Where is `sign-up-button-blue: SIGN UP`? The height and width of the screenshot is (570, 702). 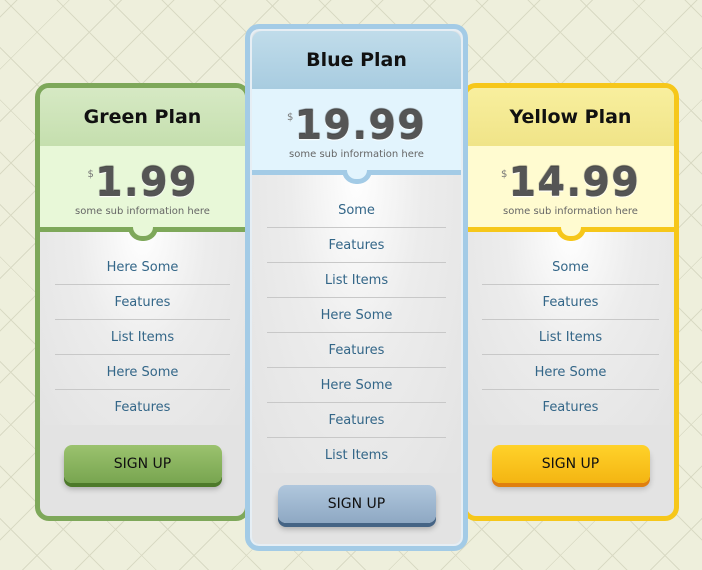 sign-up-button-blue: SIGN UP is located at coordinates (356, 504).